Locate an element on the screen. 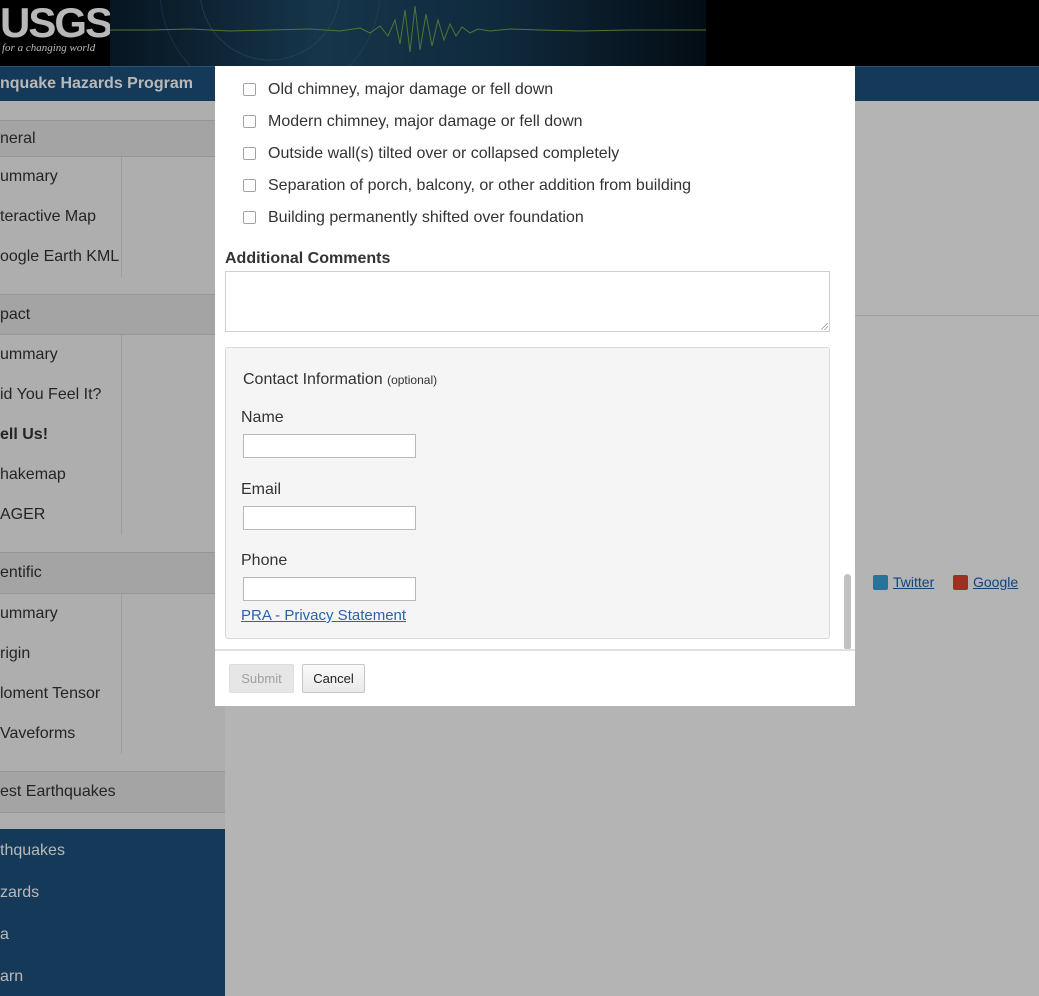  phone-label: Phone is located at coordinates (264, 560).